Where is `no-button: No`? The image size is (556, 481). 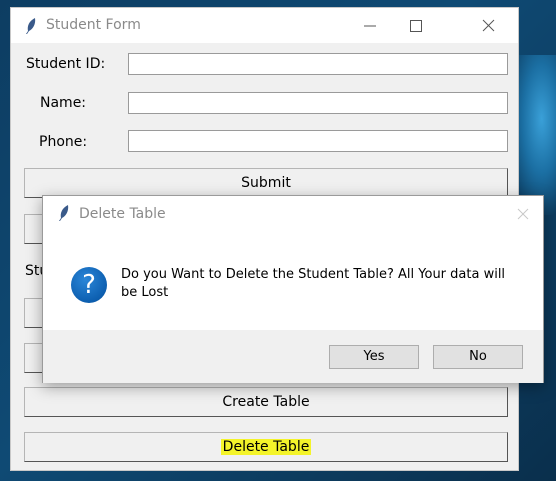
no-button: No is located at coordinates (478, 357).